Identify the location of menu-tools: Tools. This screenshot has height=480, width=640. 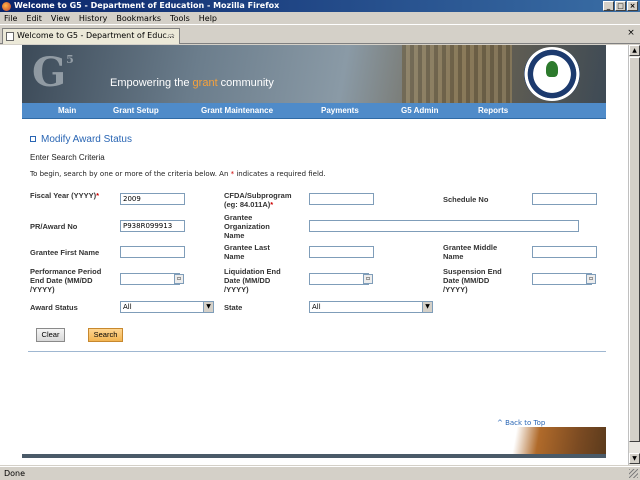
(180, 18).